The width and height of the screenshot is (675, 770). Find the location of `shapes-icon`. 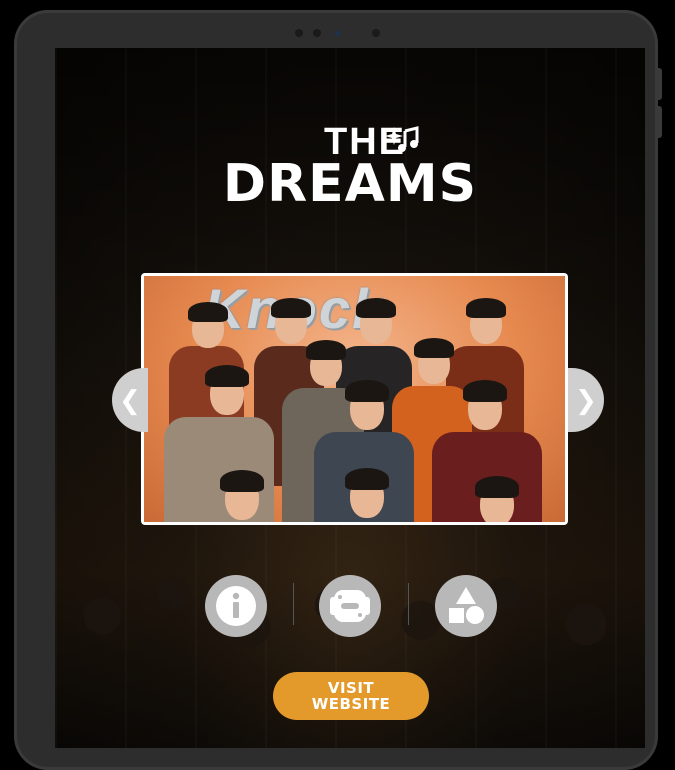

shapes-icon is located at coordinates (466, 605).